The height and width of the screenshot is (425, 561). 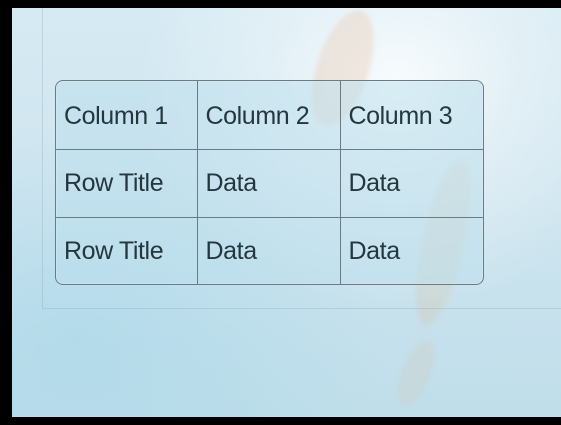 What do you see at coordinates (42, 158) in the screenshot?
I see `slide-guide-line-vertical` at bounding box center [42, 158].